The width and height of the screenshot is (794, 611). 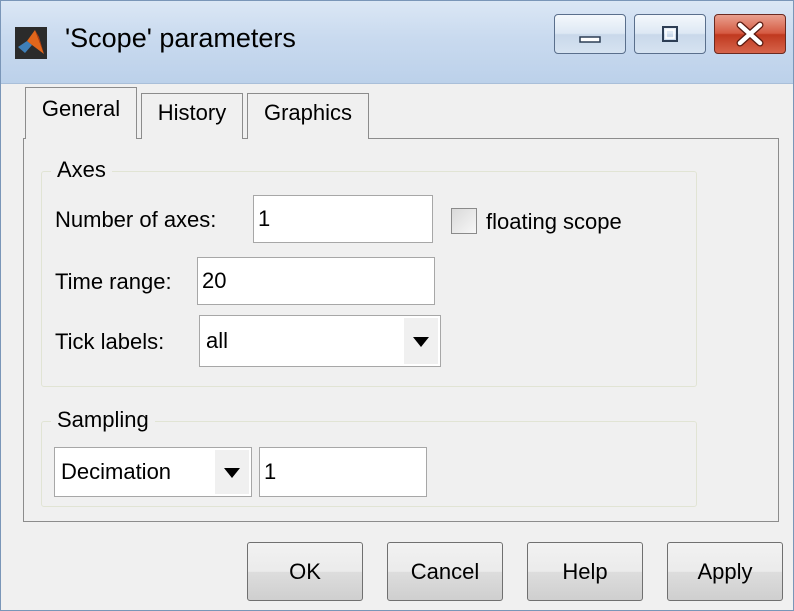 I want to click on decimation-factor-input, so click(x=343, y=472).